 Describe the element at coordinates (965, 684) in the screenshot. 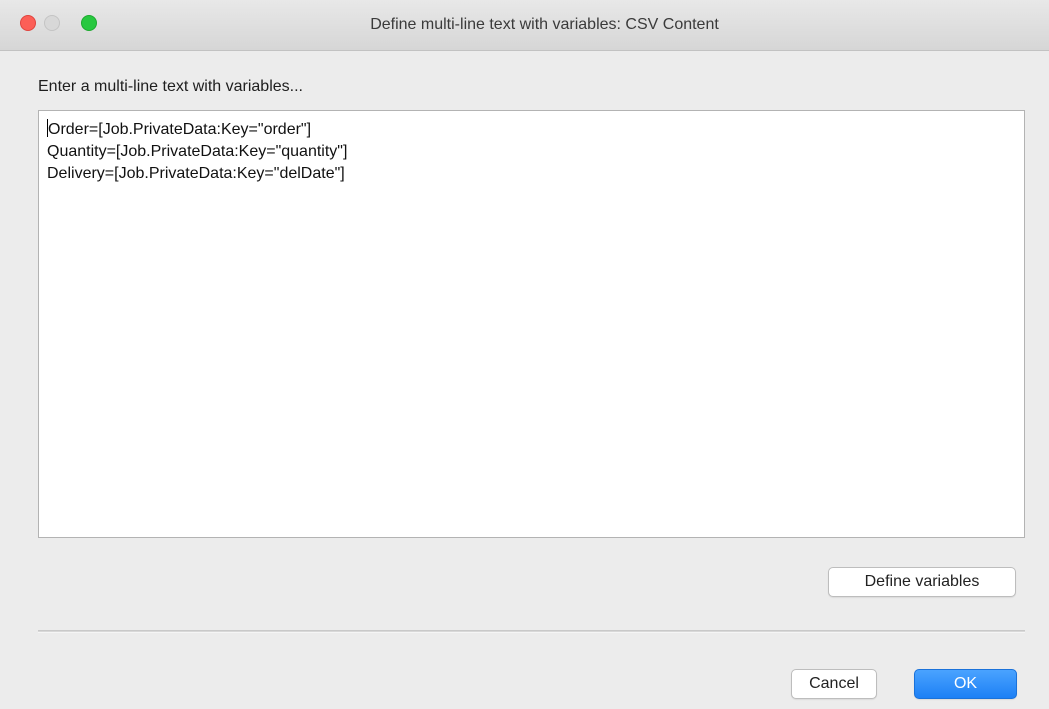

I see `ok-button: OK` at that location.